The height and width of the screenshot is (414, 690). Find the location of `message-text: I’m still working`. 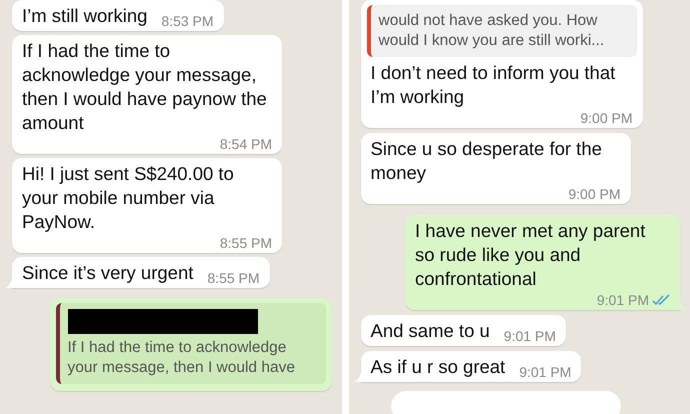

message-text: I’m still working is located at coordinates (85, 16).